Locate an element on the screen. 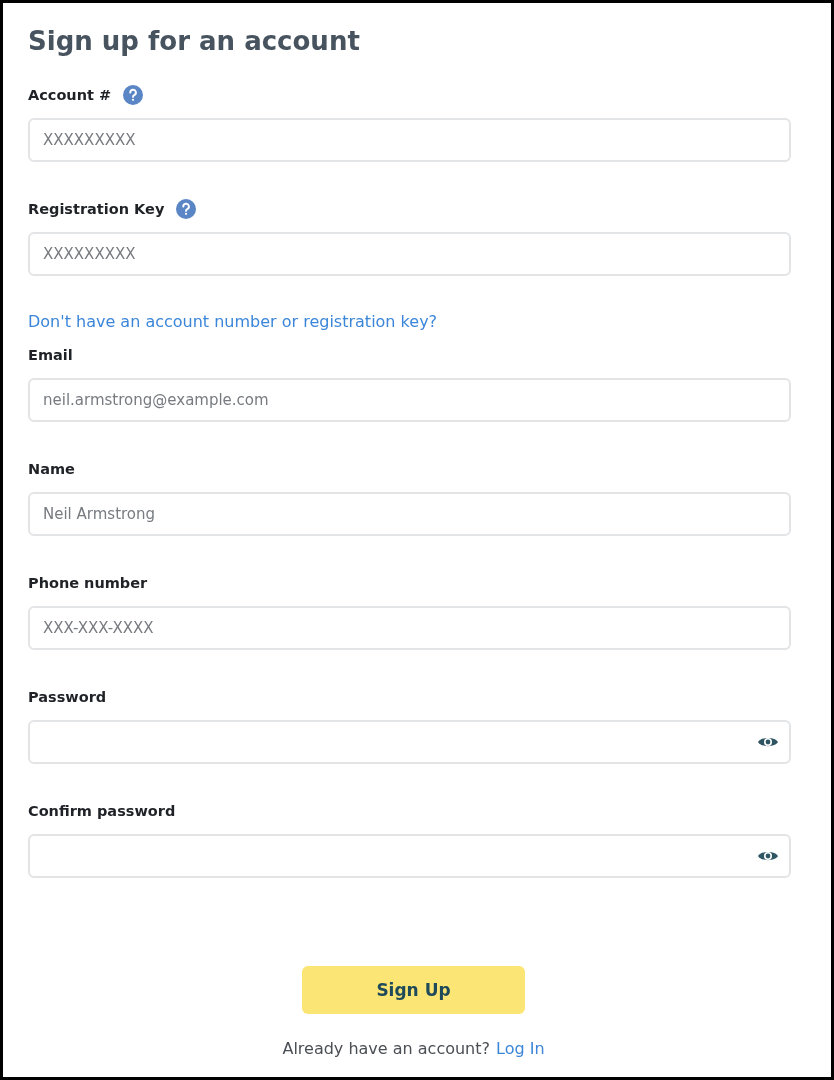 The image size is (834, 1080). field-label: Password is located at coordinates (67, 697).